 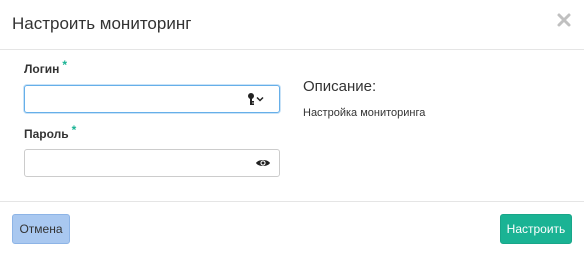 I want to click on login-input, so click(x=135, y=99).